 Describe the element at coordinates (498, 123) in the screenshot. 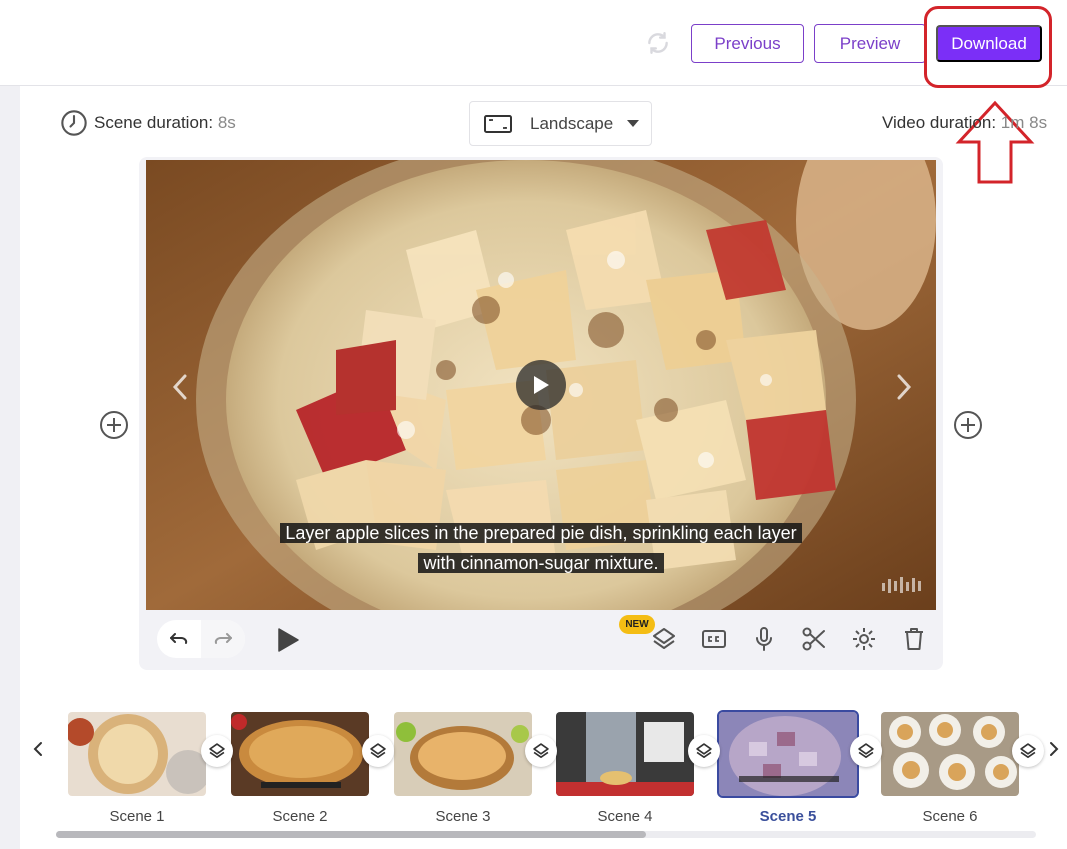

I see `landscape-icon` at that location.